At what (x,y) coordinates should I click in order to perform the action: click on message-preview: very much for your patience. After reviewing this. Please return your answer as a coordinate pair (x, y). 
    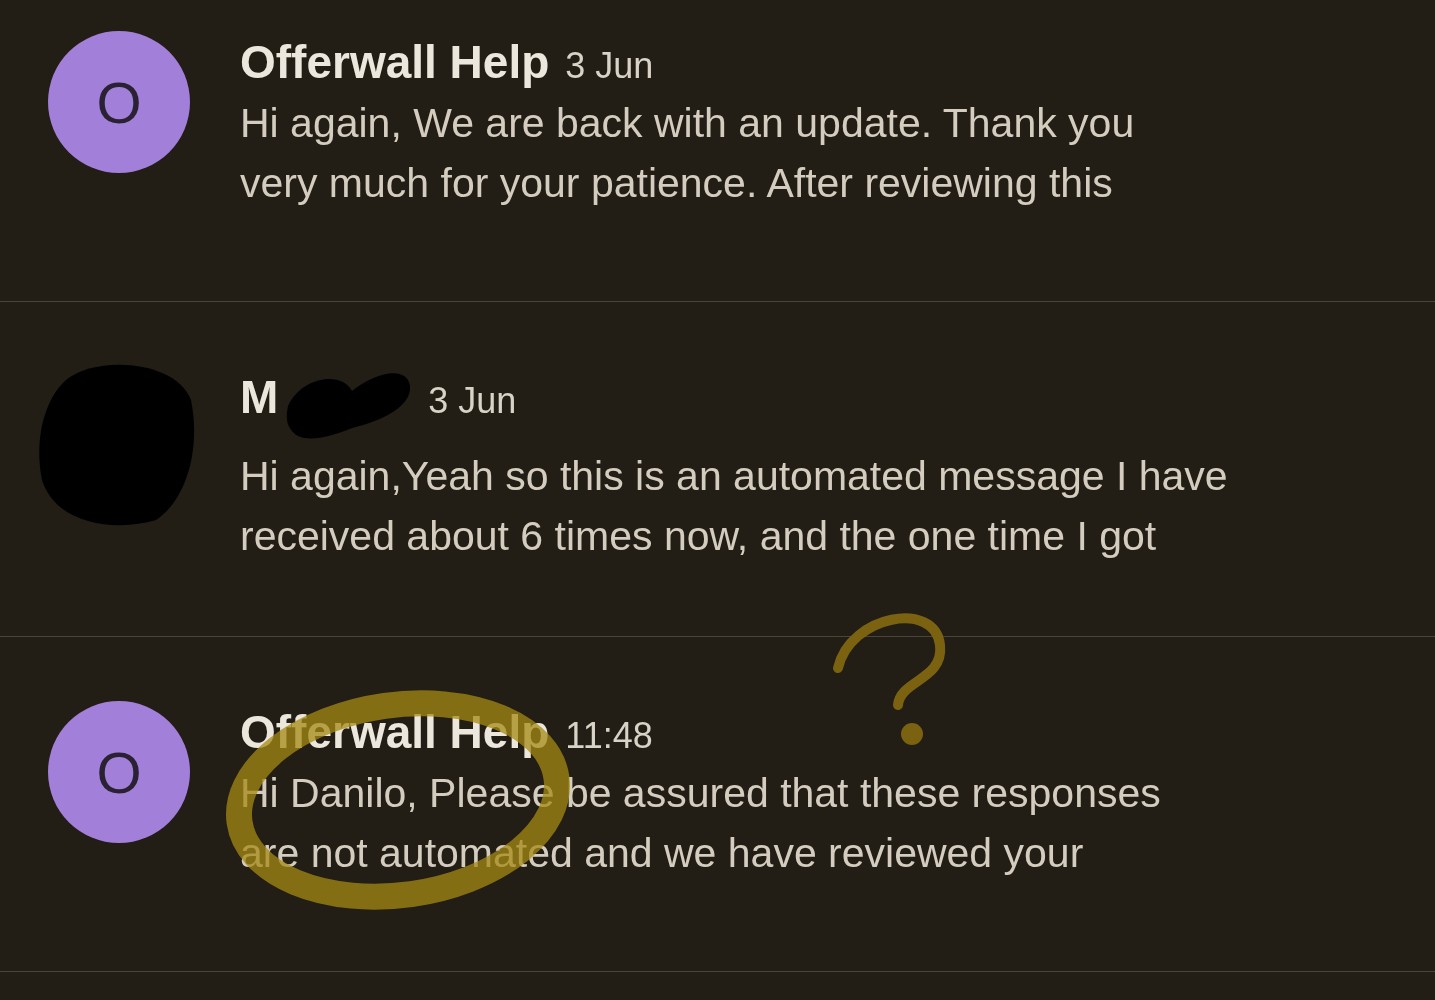
    Looking at the image, I should click on (677, 183).